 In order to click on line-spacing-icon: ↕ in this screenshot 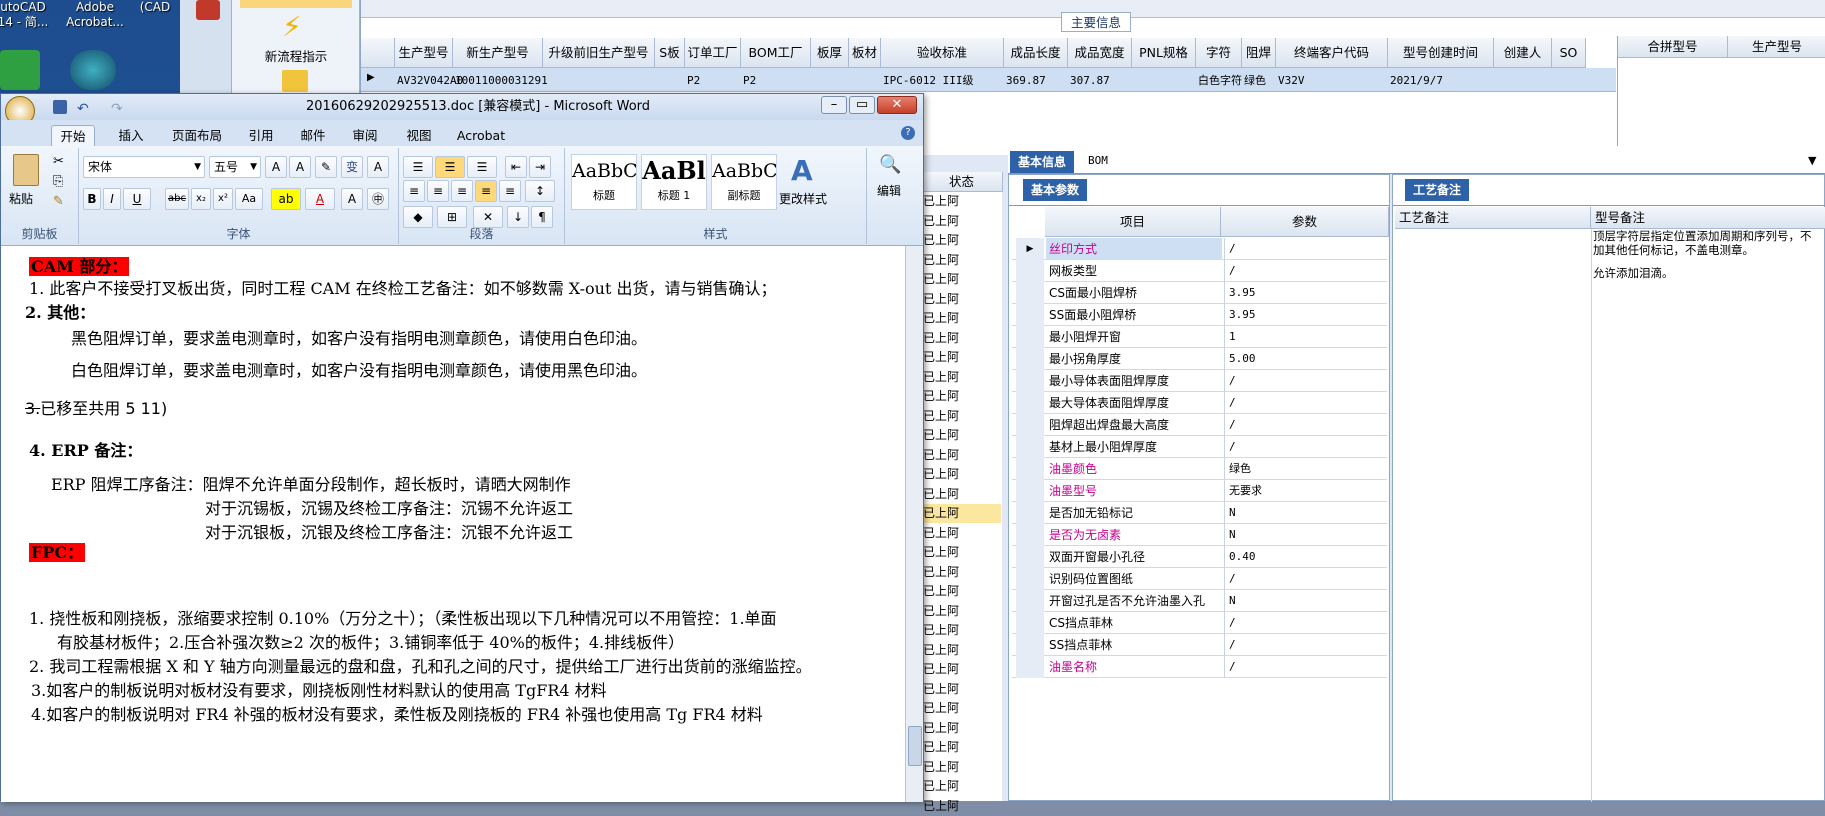, I will do `click(540, 191)`.